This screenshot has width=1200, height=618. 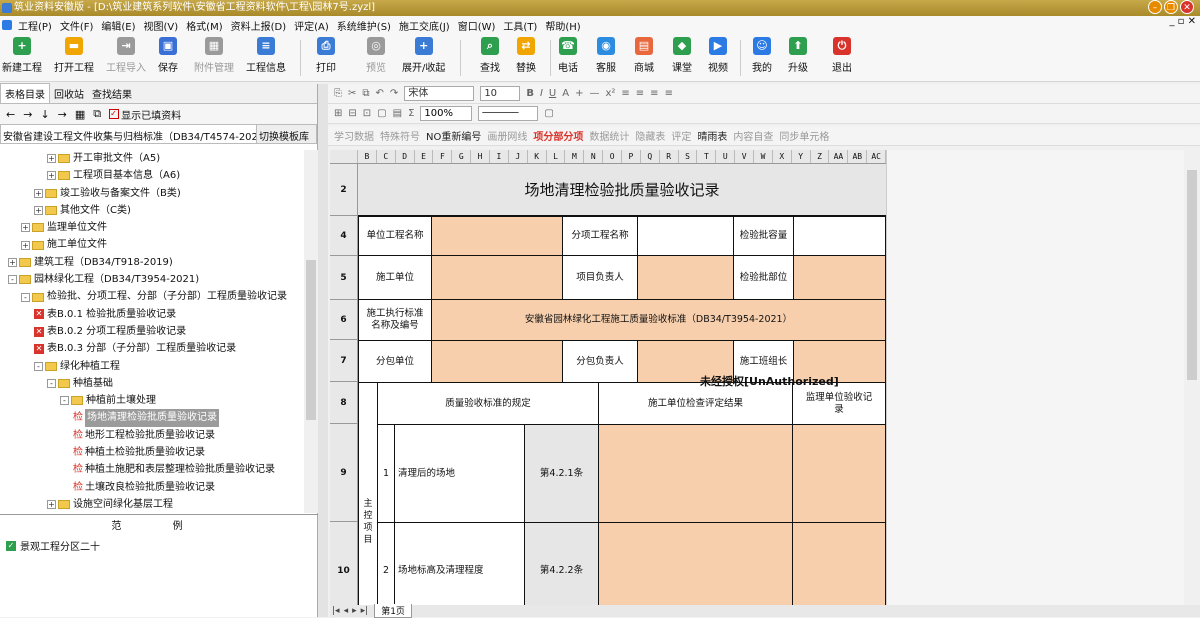 What do you see at coordinates (685, 277) in the screenshot?
I see `input-project-leader` at bounding box center [685, 277].